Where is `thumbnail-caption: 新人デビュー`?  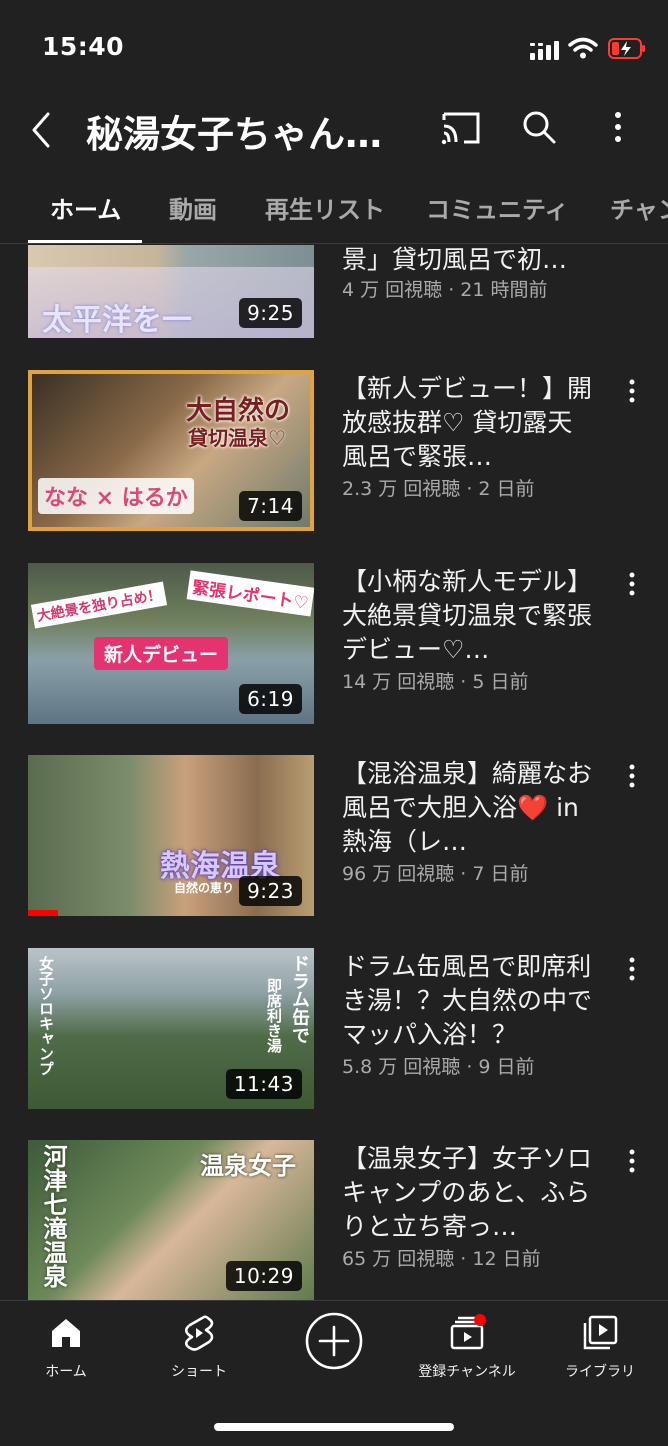 thumbnail-caption: 新人デビュー is located at coordinates (161, 653).